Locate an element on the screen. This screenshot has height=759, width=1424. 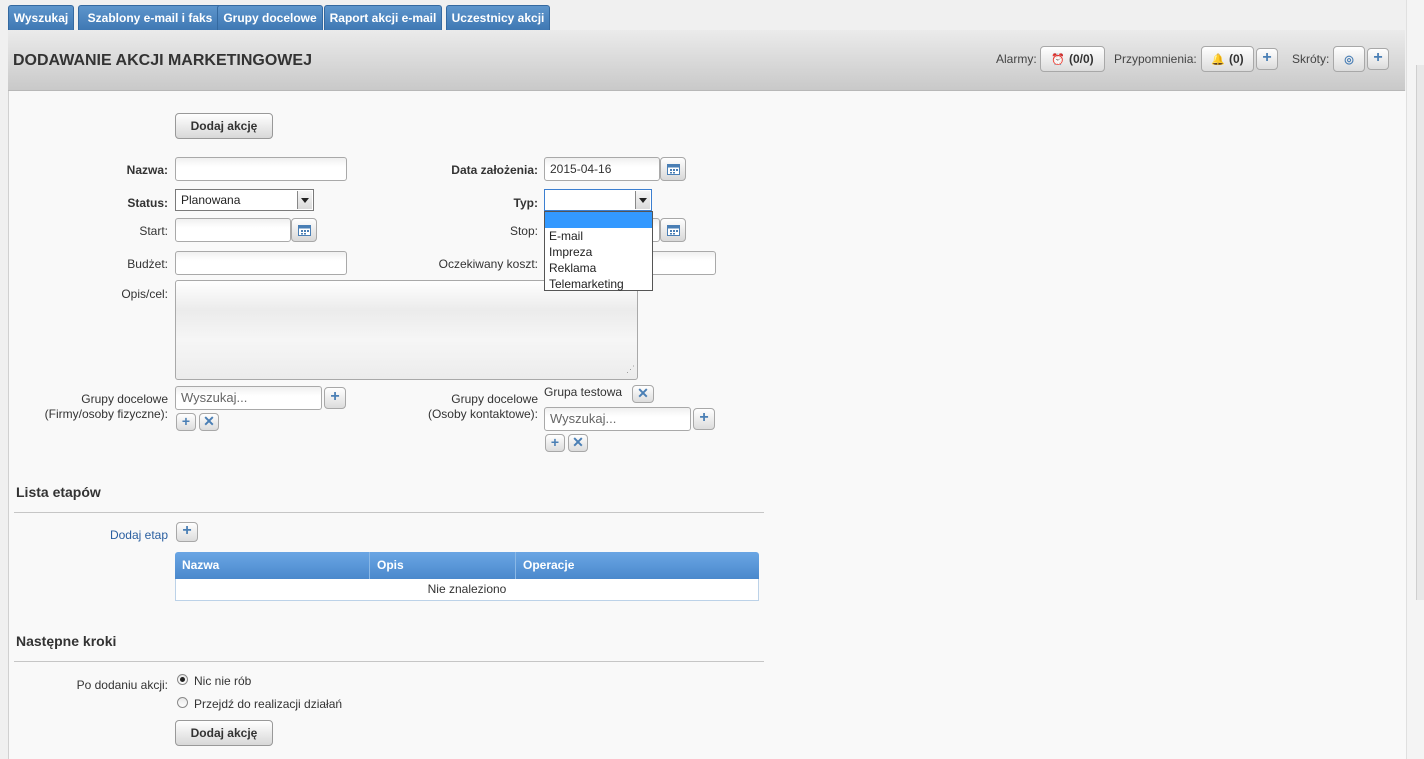
description-textarea: ⋰ is located at coordinates (406, 330).